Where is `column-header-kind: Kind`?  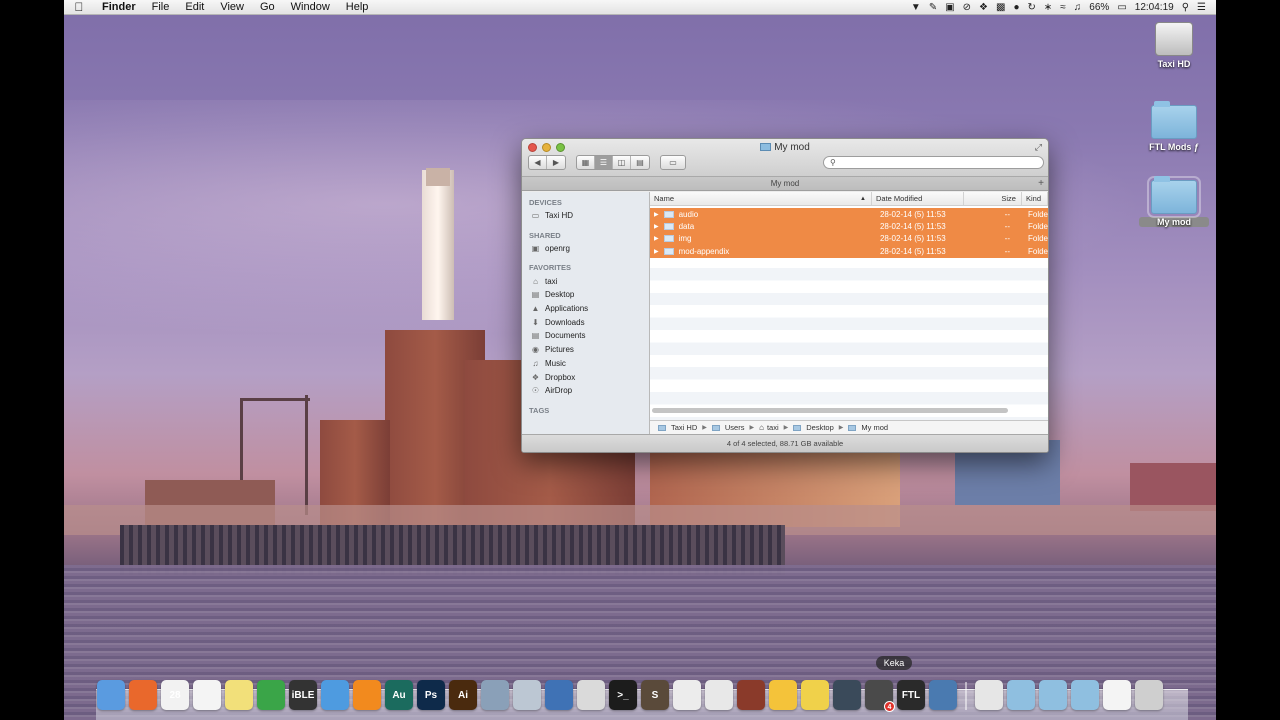 column-header-kind: Kind is located at coordinates (1035, 198).